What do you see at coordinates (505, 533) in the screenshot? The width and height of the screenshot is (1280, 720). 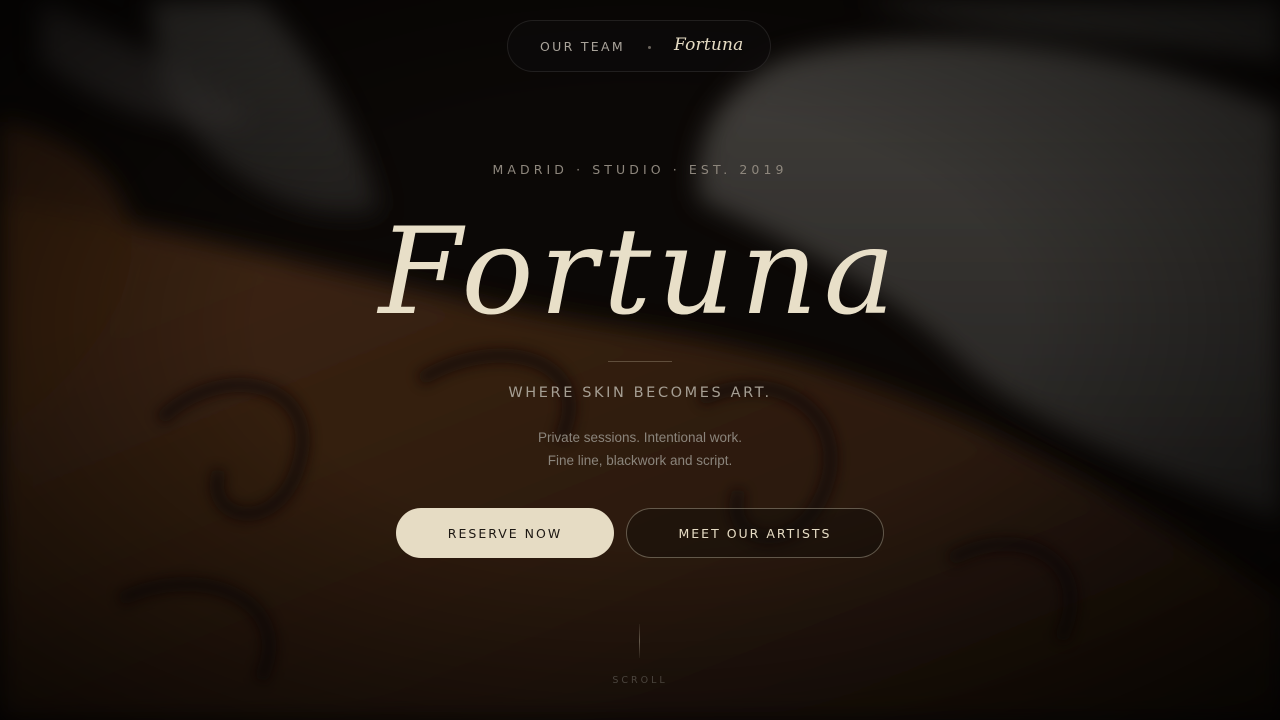 I see `reserve-now-button: RESERVE NOW` at bounding box center [505, 533].